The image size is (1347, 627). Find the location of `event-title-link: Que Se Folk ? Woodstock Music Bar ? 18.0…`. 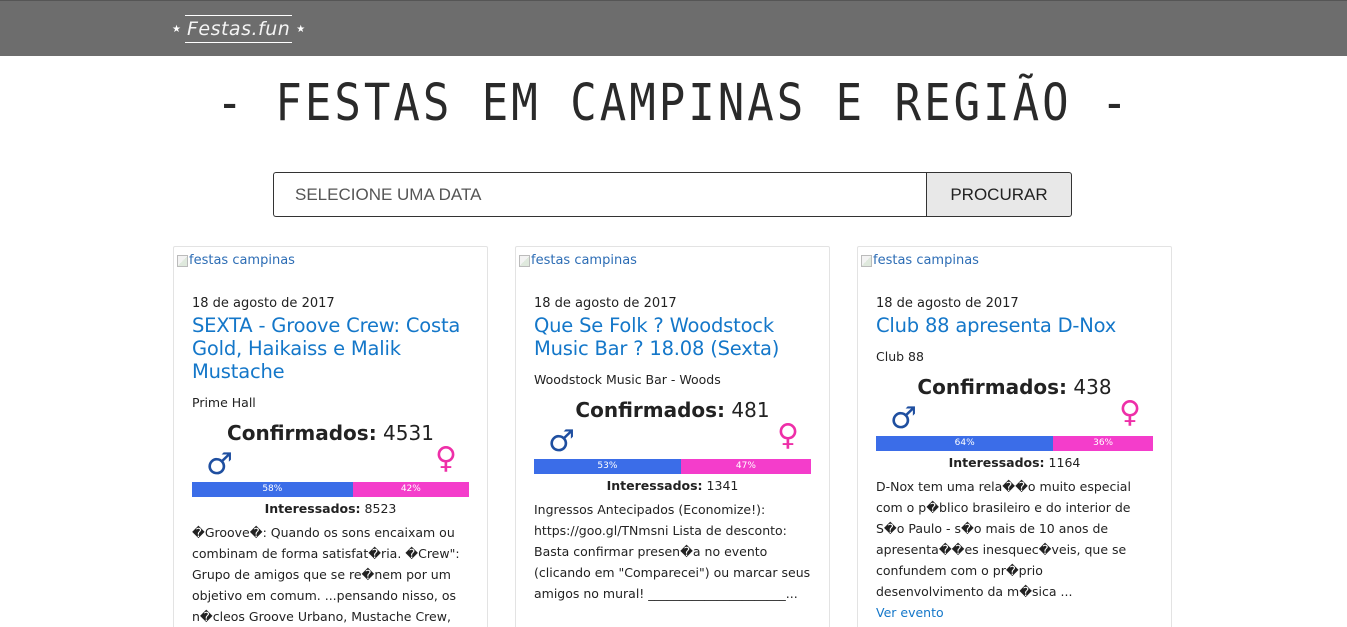

event-title-link: Que Se Folk ? Woodstock Music Bar ? 18.0… is located at coordinates (672, 337).